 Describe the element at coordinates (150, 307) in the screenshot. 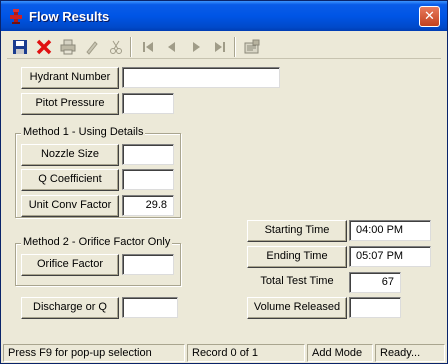

I see `discharge-or-q-field` at that location.